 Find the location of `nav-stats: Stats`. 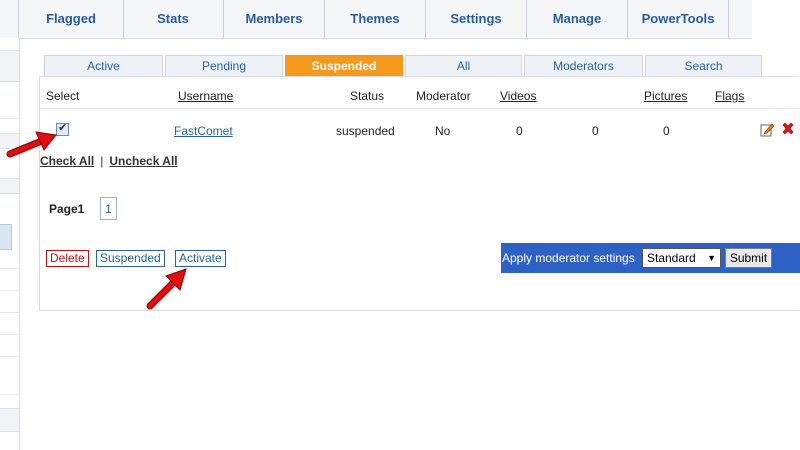

nav-stats: Stats is located at coordinates (173, 19).